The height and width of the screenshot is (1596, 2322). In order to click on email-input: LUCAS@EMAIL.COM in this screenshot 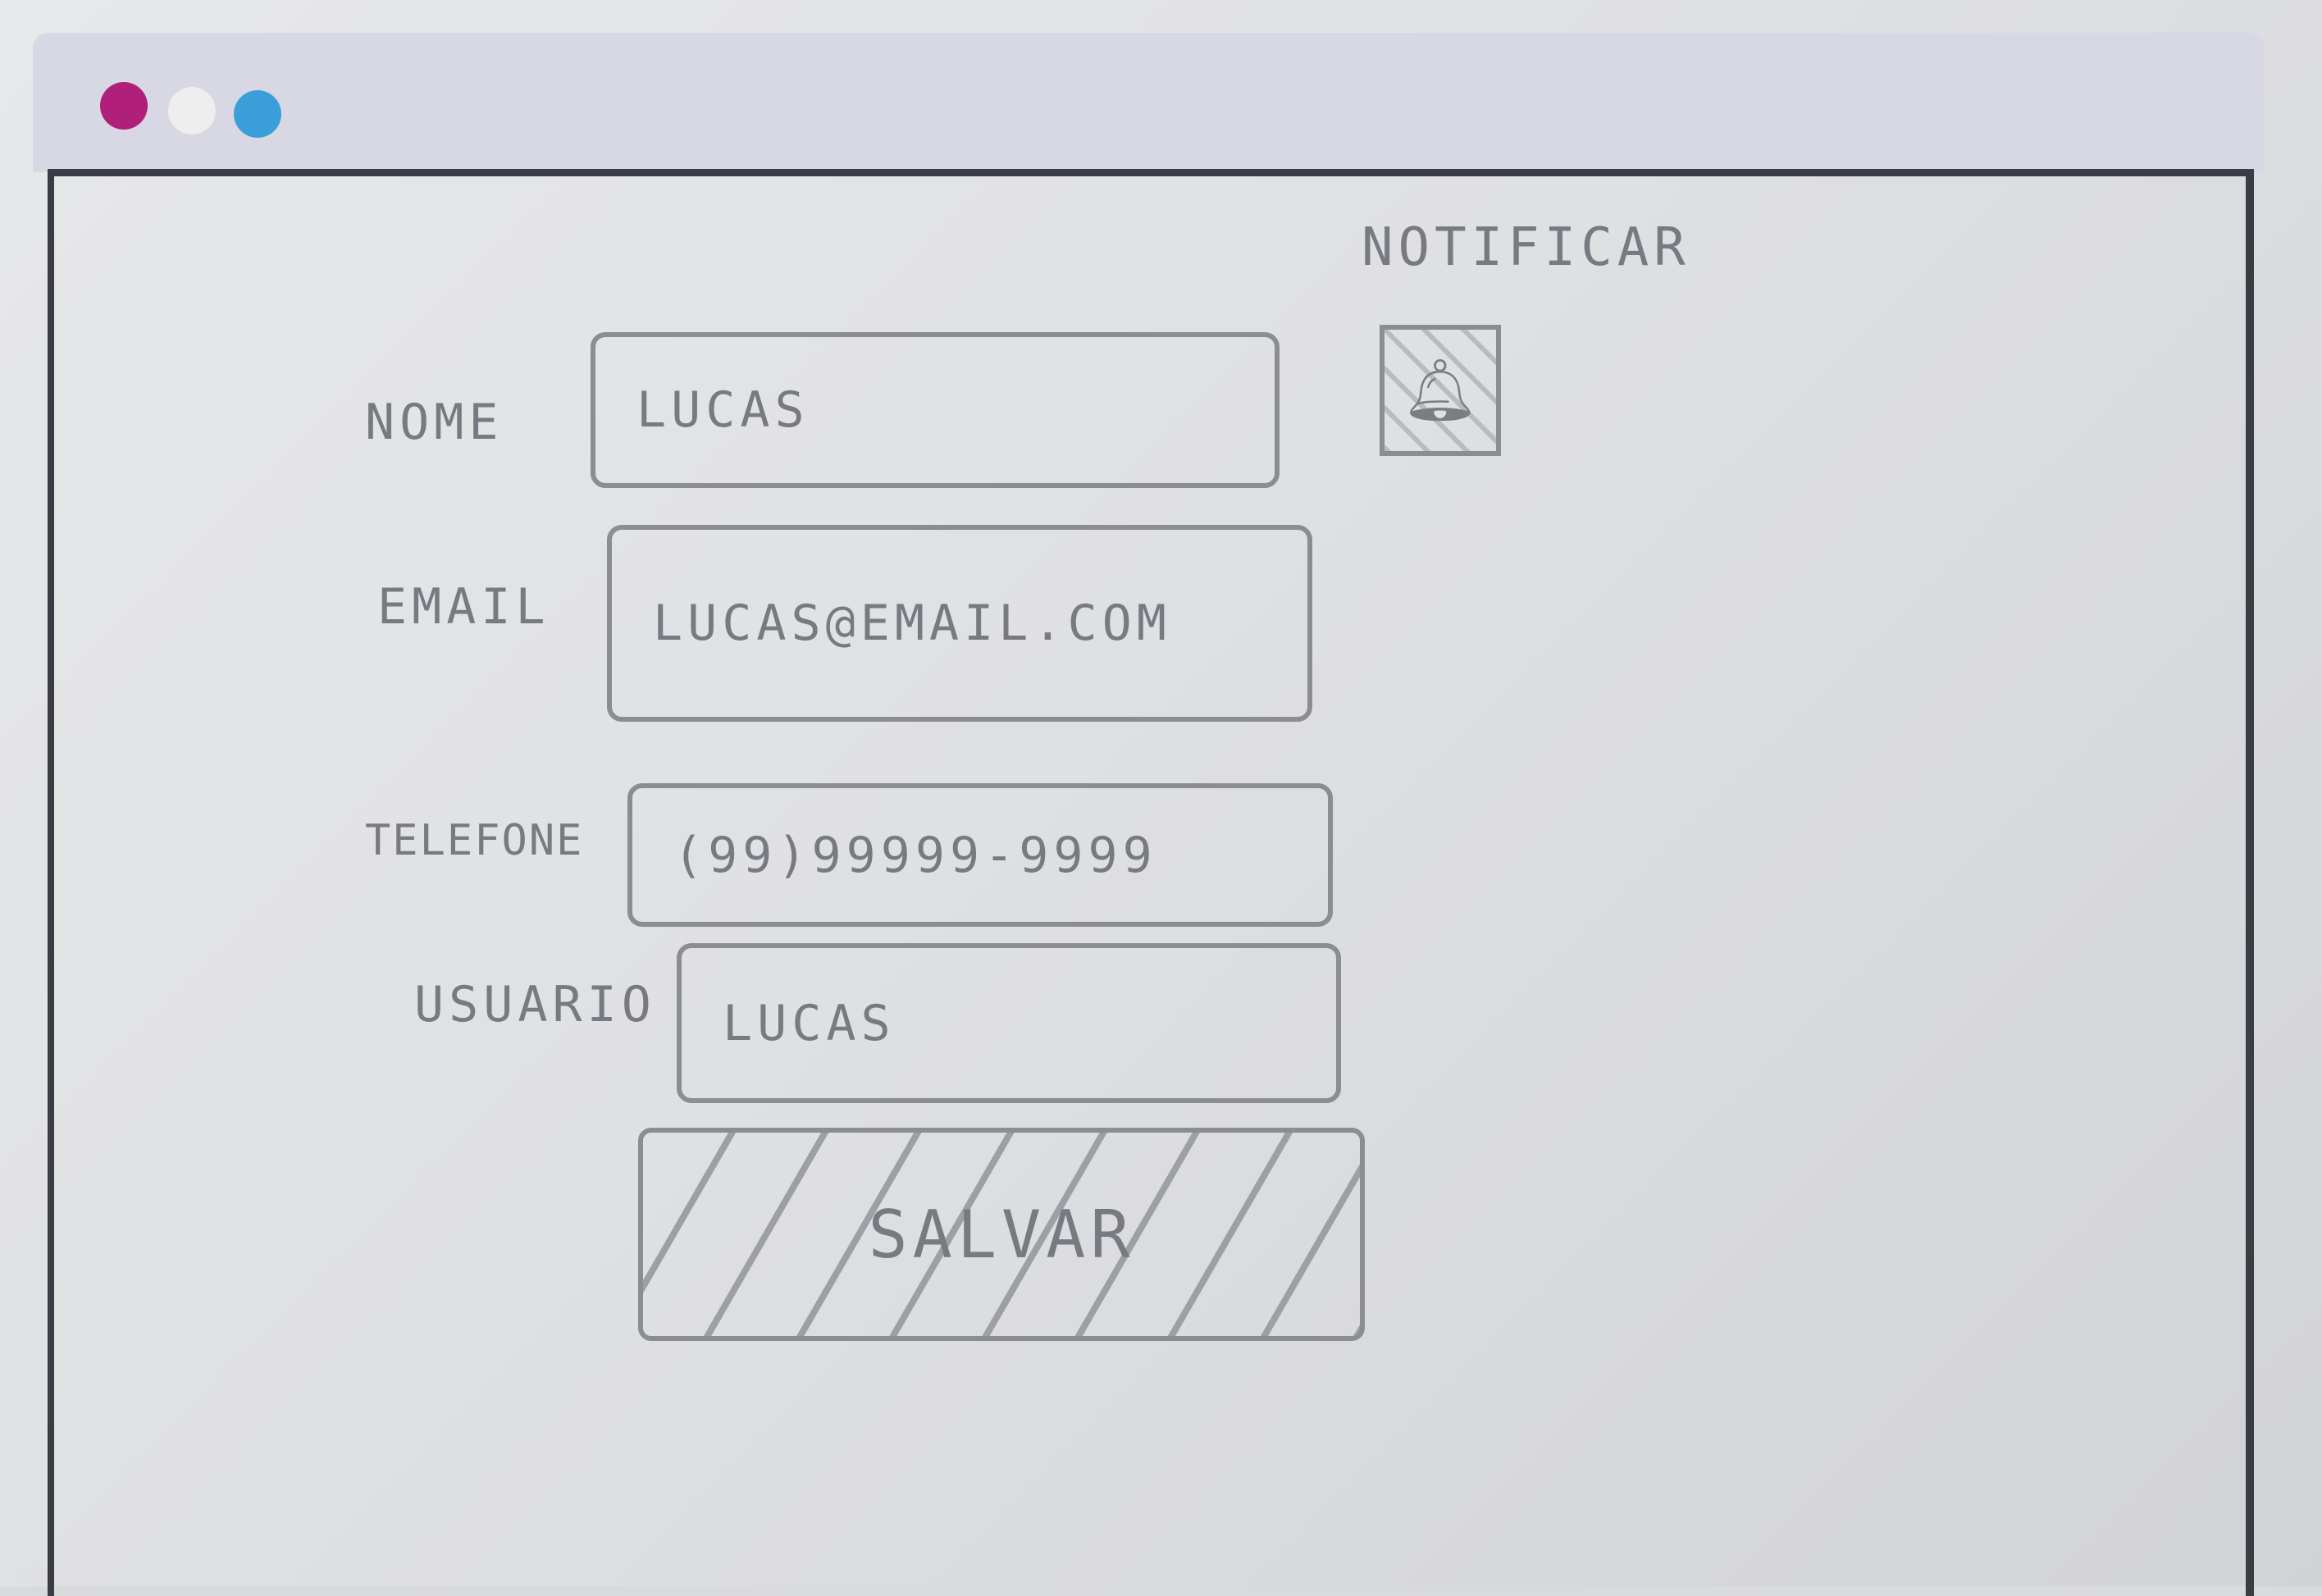, I will do `click(959, 623)`.